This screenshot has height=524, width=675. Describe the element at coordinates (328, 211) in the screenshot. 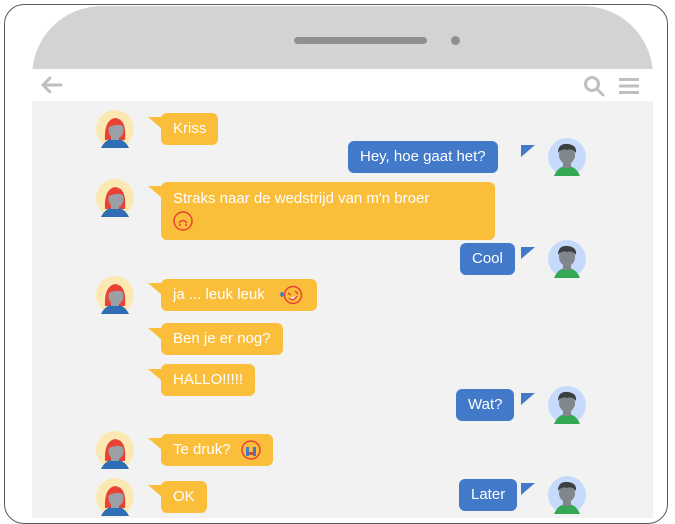

I see `message-bubble-left: Straks naar de wedstrijd van m'n broer` at that location.